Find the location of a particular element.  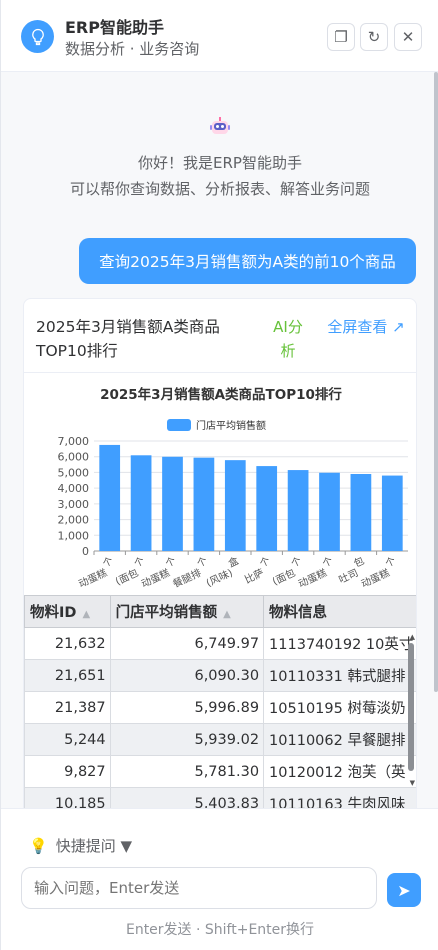

lightbulb-icon: 💡 is located at coordinates (38, 846).